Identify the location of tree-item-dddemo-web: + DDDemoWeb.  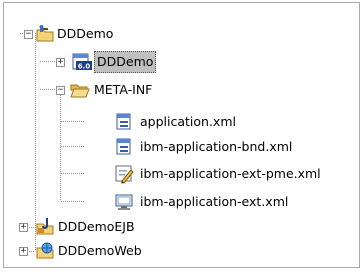
(104, 251).